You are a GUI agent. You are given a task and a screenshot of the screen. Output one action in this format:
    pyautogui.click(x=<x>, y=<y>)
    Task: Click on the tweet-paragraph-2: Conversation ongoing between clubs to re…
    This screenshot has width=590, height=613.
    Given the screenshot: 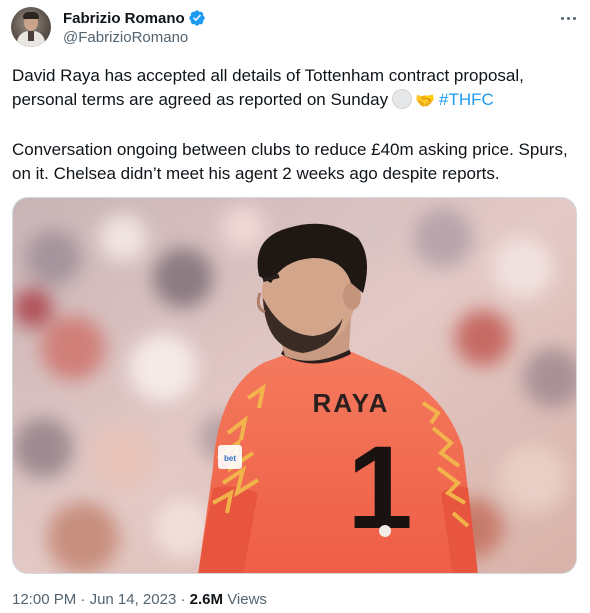 What is the action you would take?
    pyautogui.click(x=290, y=161)
    